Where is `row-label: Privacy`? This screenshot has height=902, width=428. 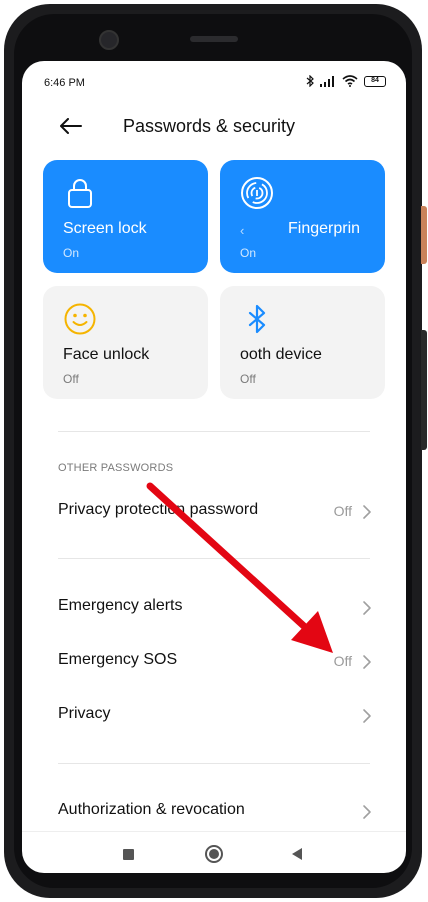 row-label: Privacy is located at coordinates (84, 713).